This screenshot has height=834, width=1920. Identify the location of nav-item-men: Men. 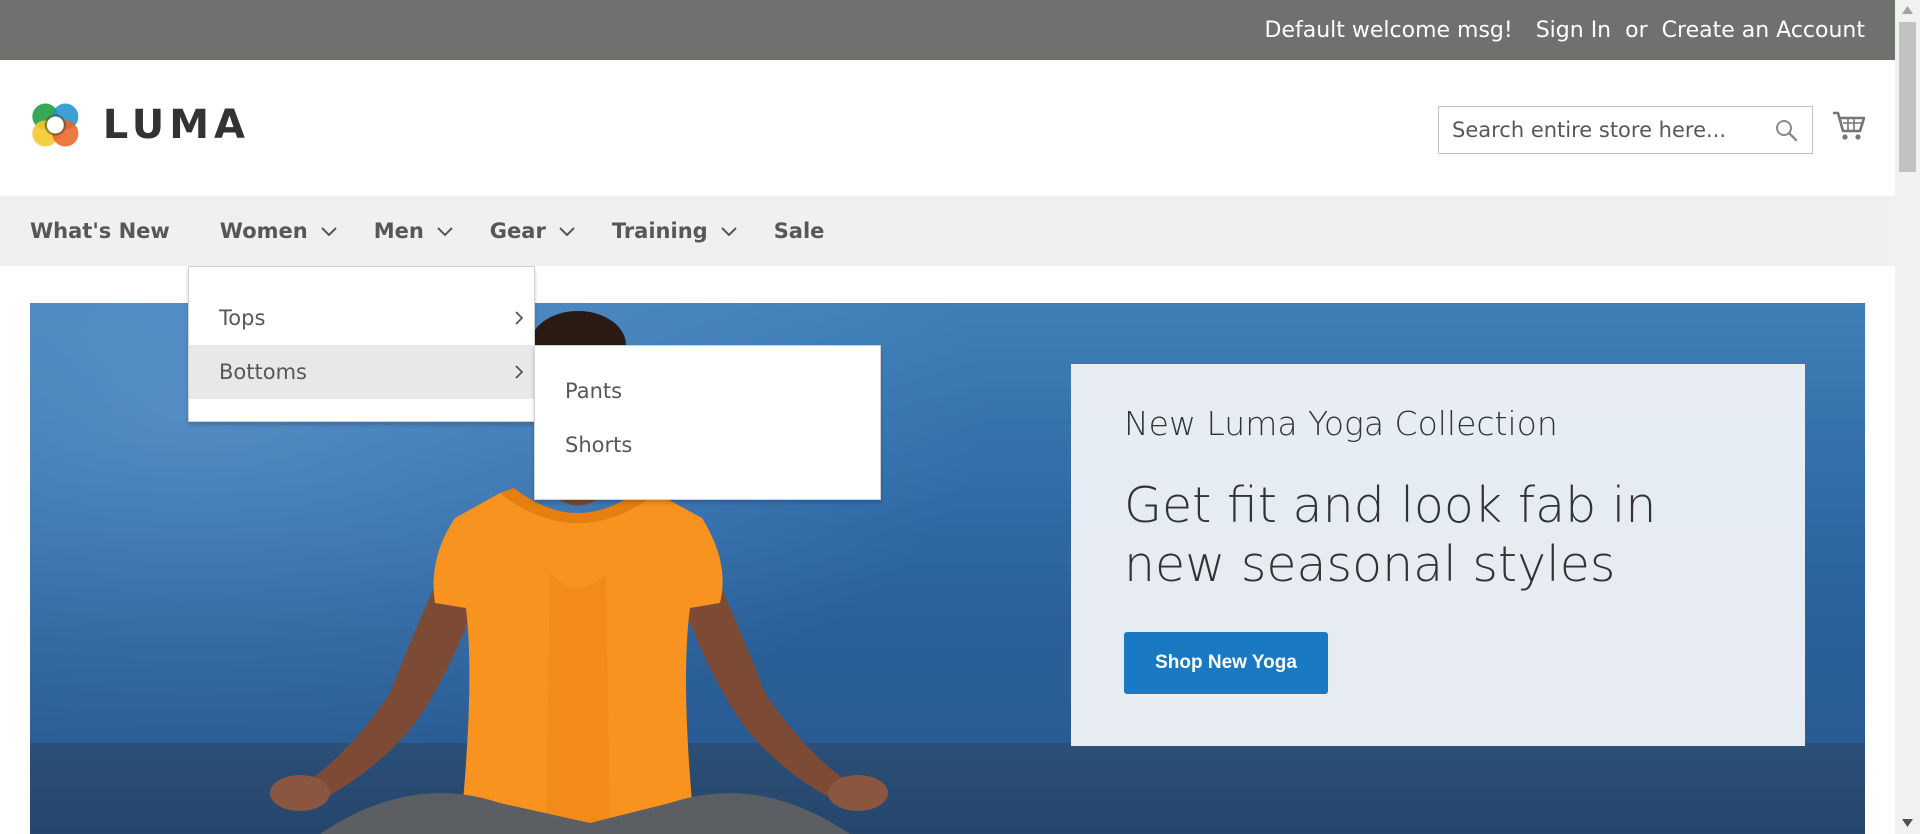
(414, 231).